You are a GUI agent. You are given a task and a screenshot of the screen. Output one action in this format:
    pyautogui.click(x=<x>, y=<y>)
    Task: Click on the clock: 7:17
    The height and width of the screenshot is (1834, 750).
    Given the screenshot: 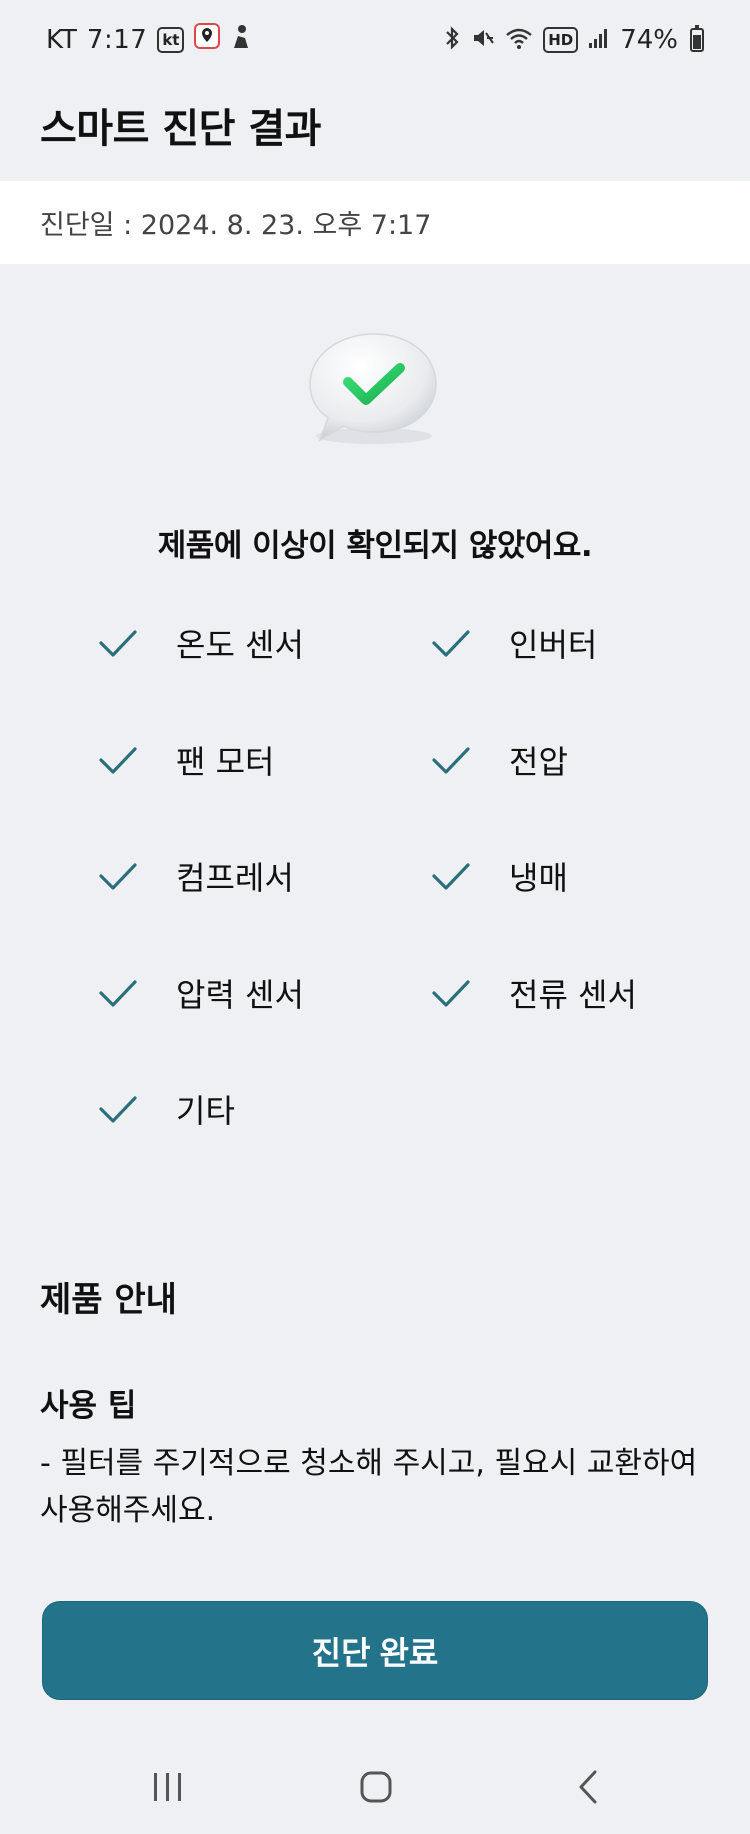 What is the action you would take?
    pyautogui.click(x=117, y=40)
    